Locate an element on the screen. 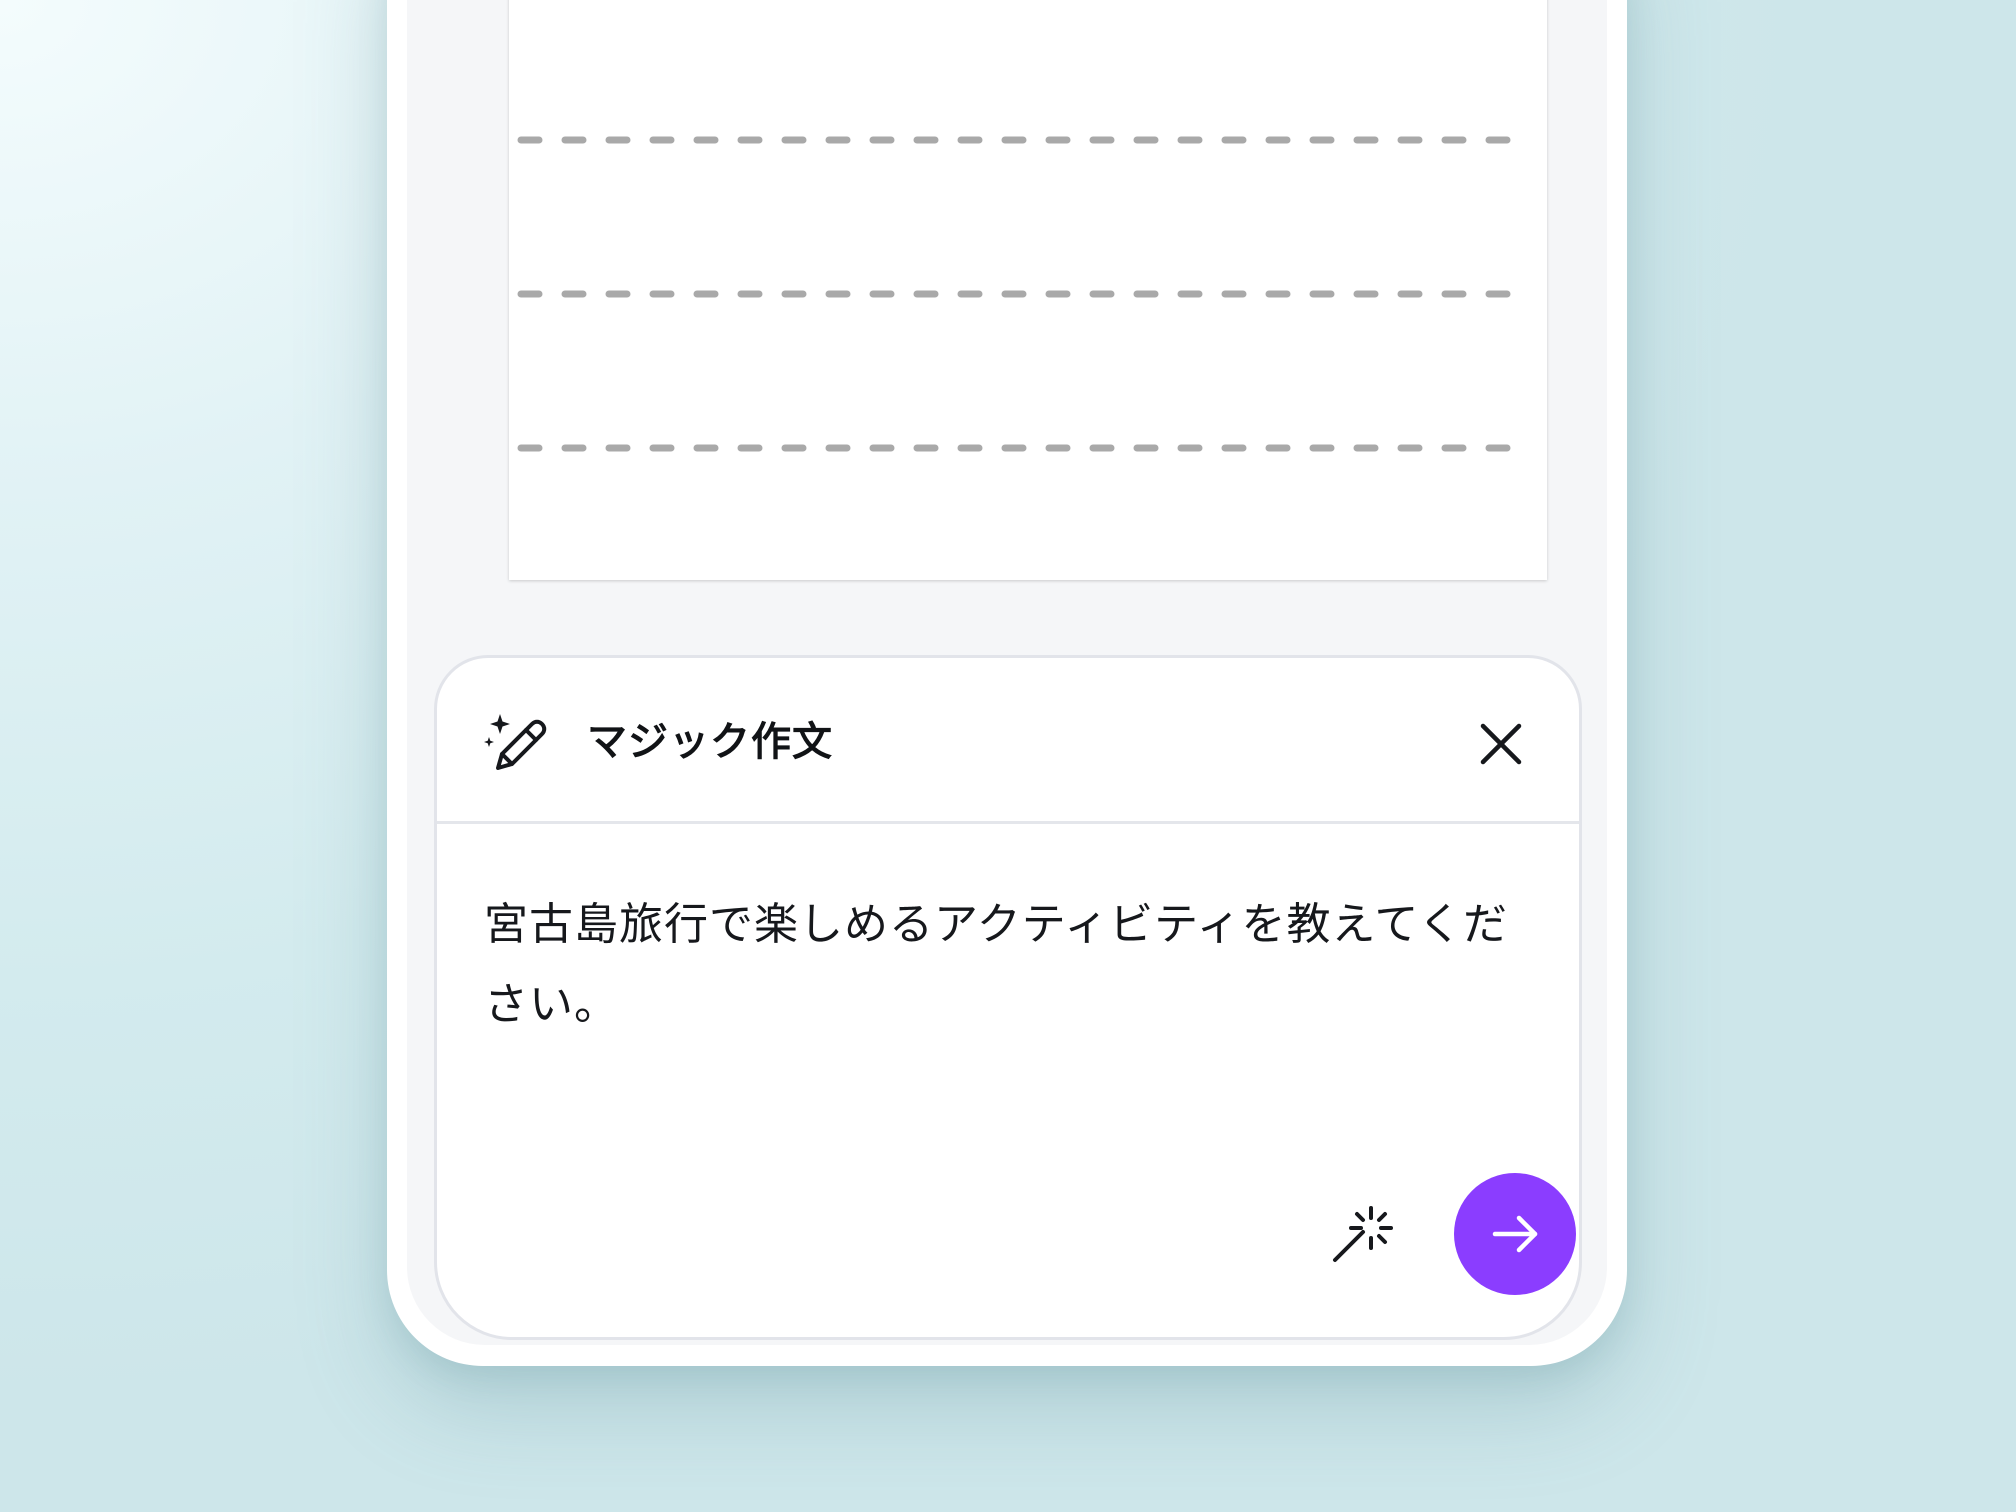  prompt-input: 宮古島旅行で楽しめるアクティビティを教えてください。 is located at coordinates (1004, 965).